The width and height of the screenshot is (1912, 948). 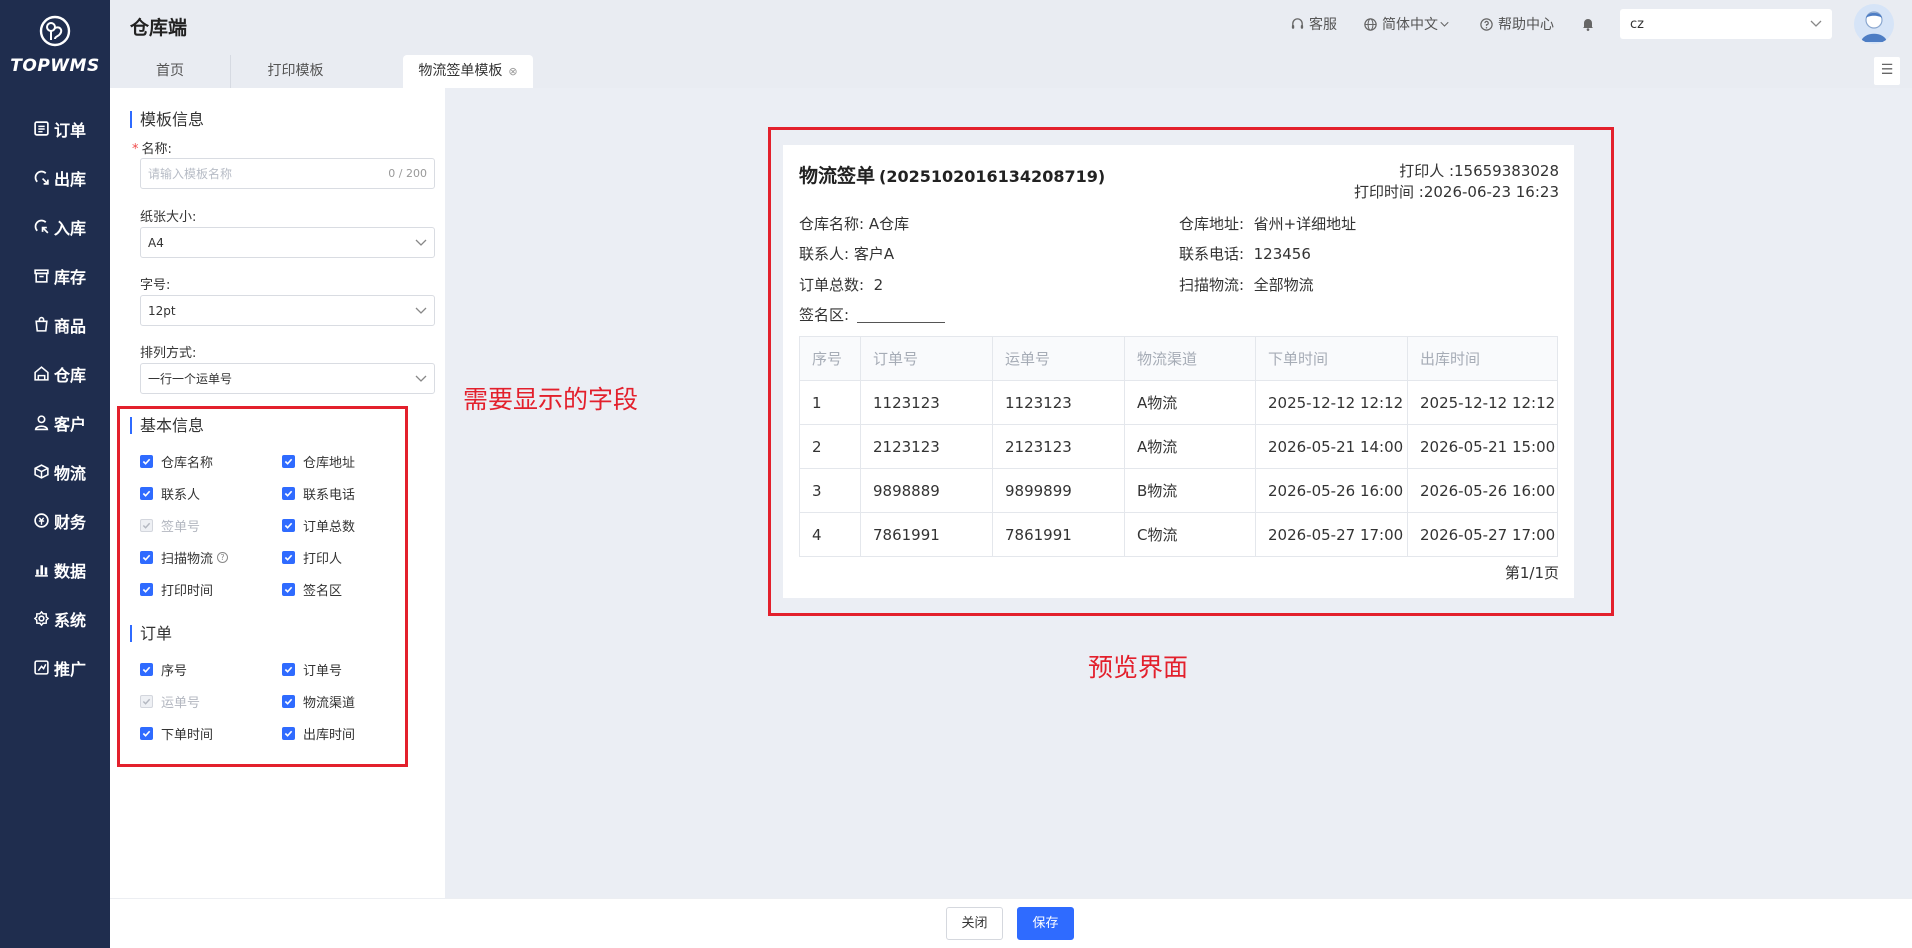 I want to click on sidebar-item-label: 财务, so click(x=70, y=522).